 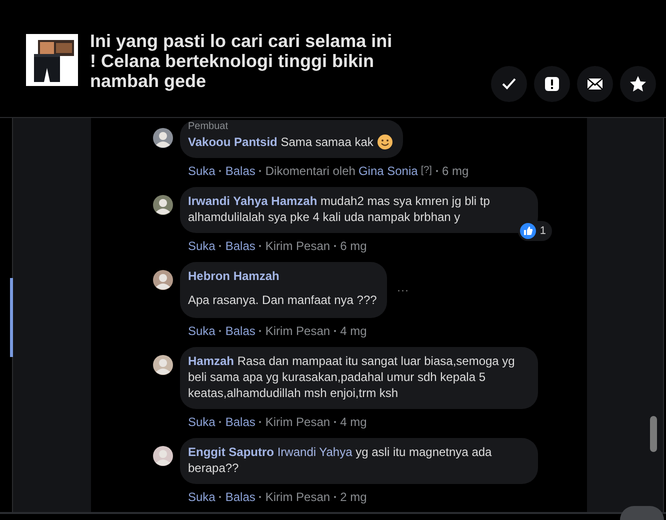 I want to click on mail-button, so click(x=595, y=84).